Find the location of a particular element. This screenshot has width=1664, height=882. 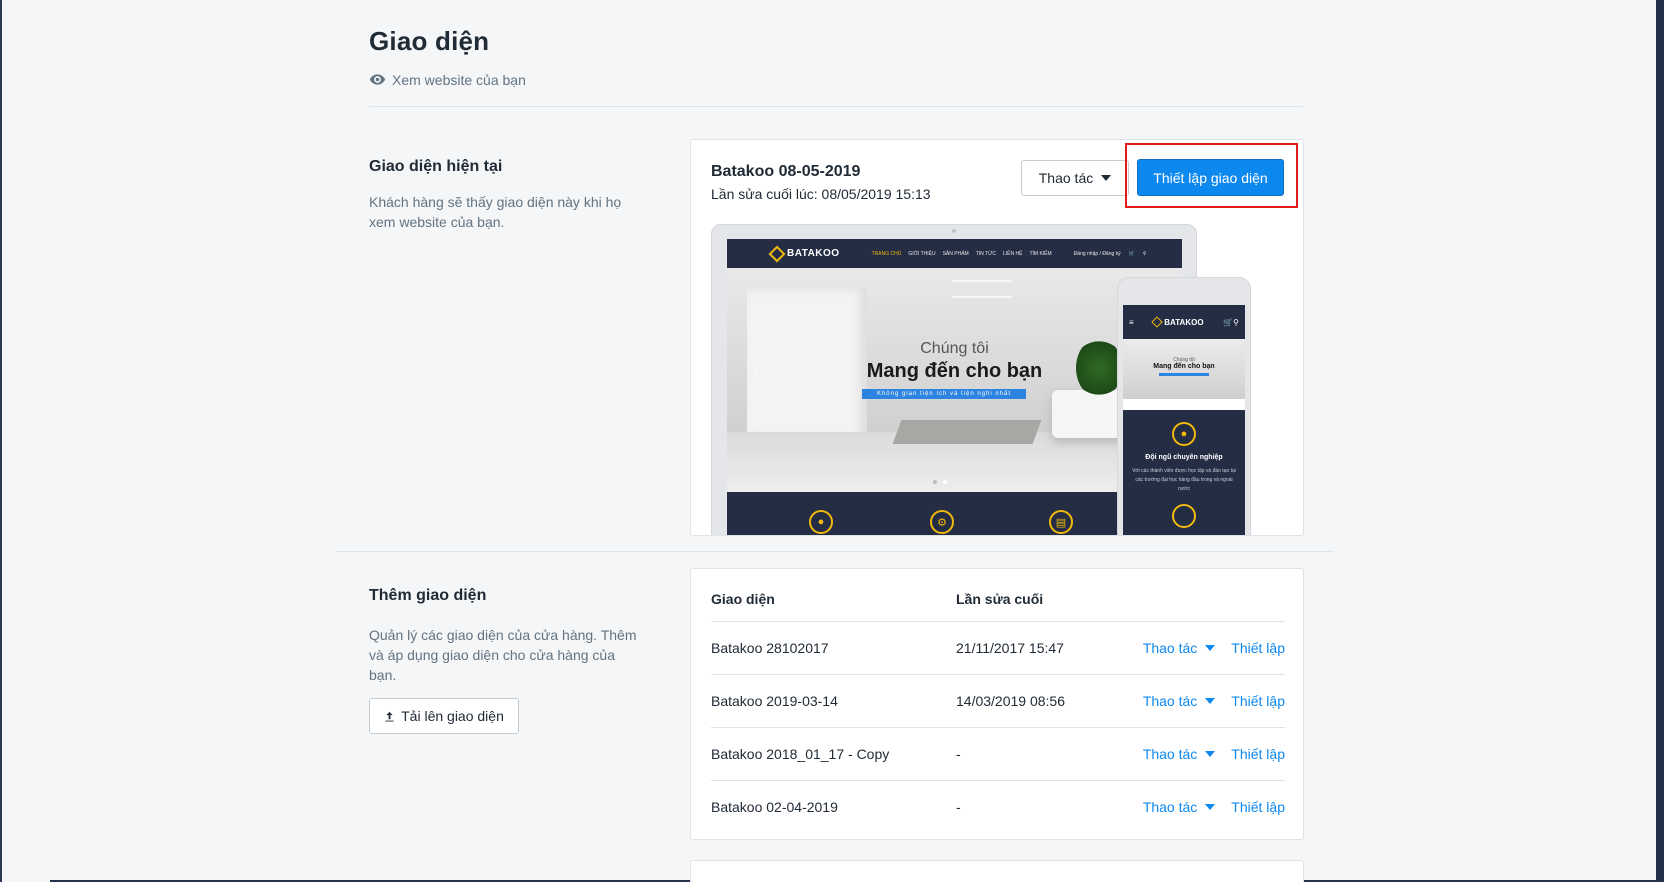

mobile-hero-big: Mang đến cho bạn is located at coordinates (1184, 366).